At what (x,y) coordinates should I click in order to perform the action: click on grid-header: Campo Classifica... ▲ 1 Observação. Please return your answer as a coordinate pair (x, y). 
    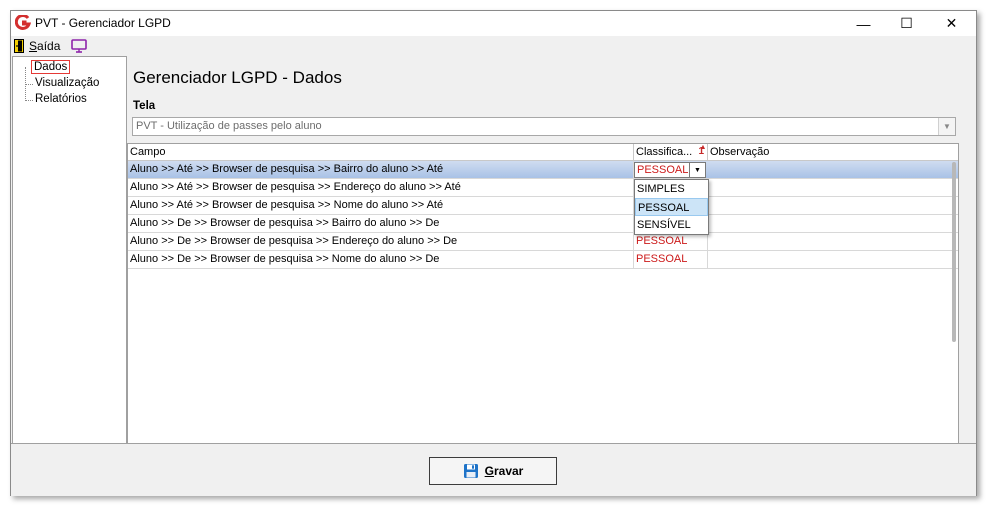
    Looking at the image, I should click on (543, 152).